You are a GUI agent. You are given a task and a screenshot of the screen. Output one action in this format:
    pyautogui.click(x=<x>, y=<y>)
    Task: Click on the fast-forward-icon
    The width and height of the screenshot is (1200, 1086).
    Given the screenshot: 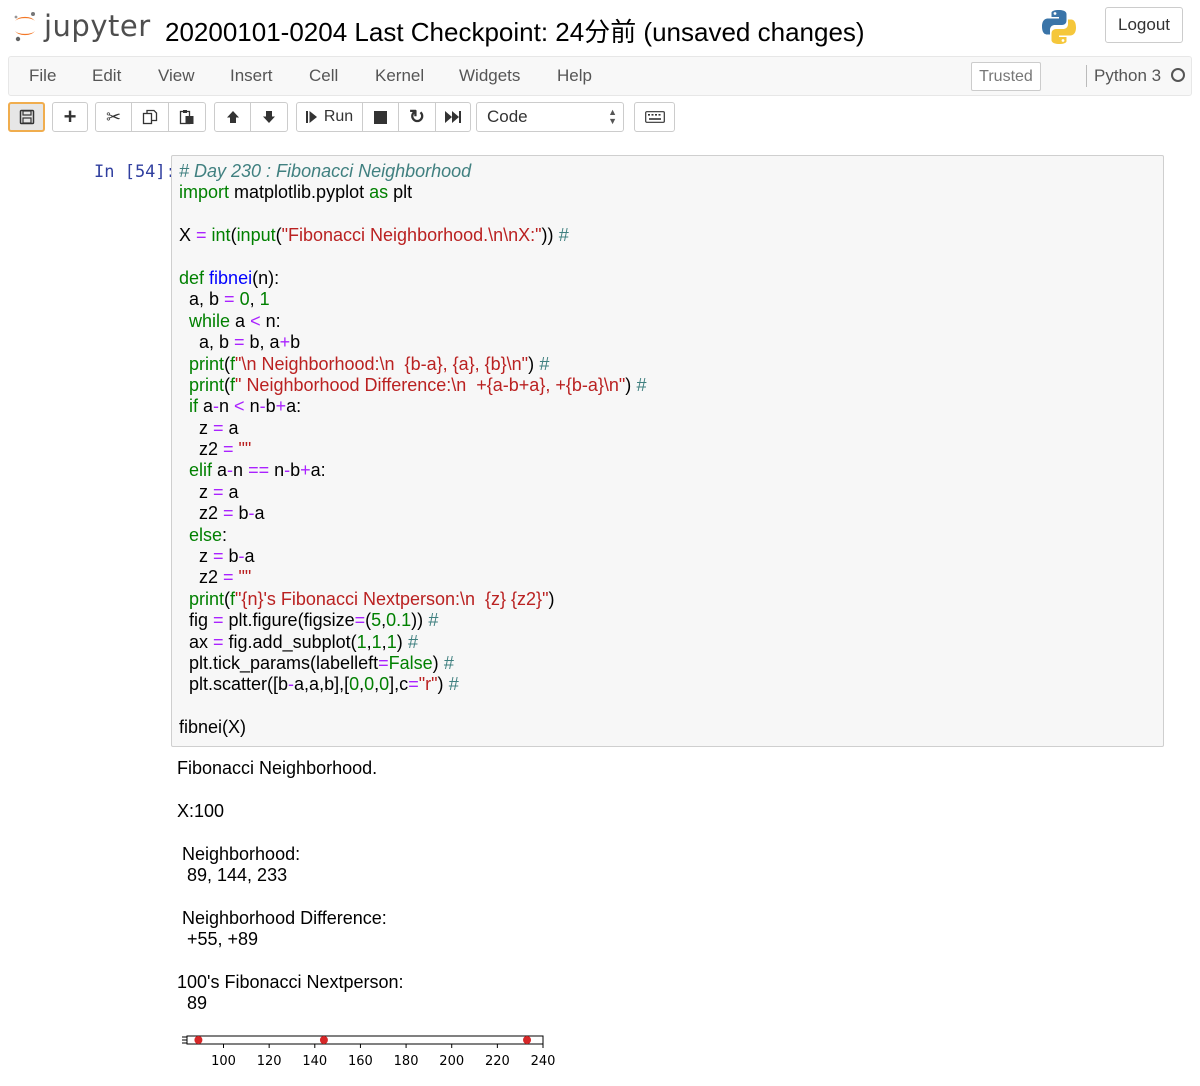 What is the action you would take?
    pyautogui.click(x=453, y=117)
    